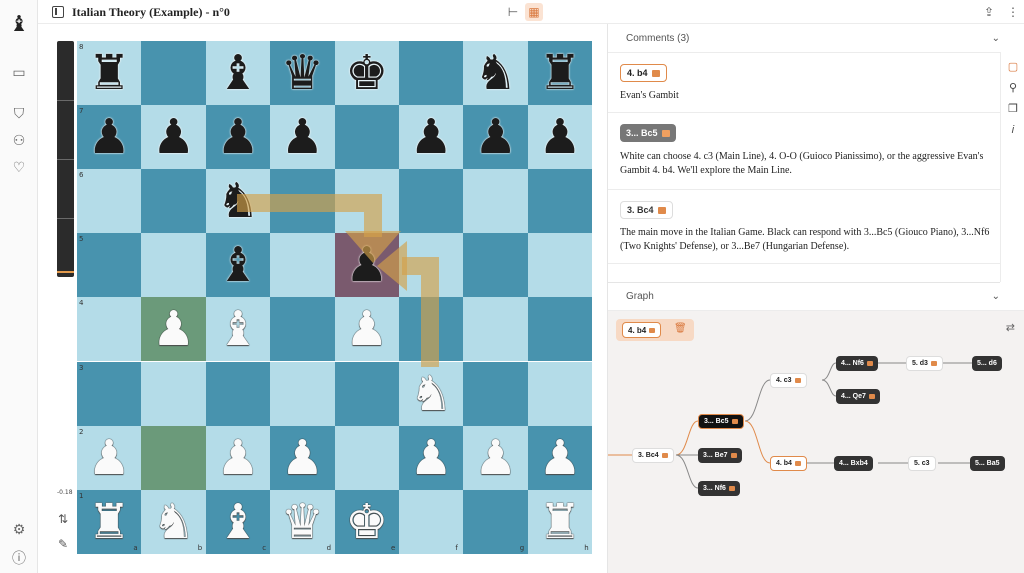 The width and height of the screenshot is (1024, 573). I want to click on graph-node: 3. Bc4, so click(653, 455).